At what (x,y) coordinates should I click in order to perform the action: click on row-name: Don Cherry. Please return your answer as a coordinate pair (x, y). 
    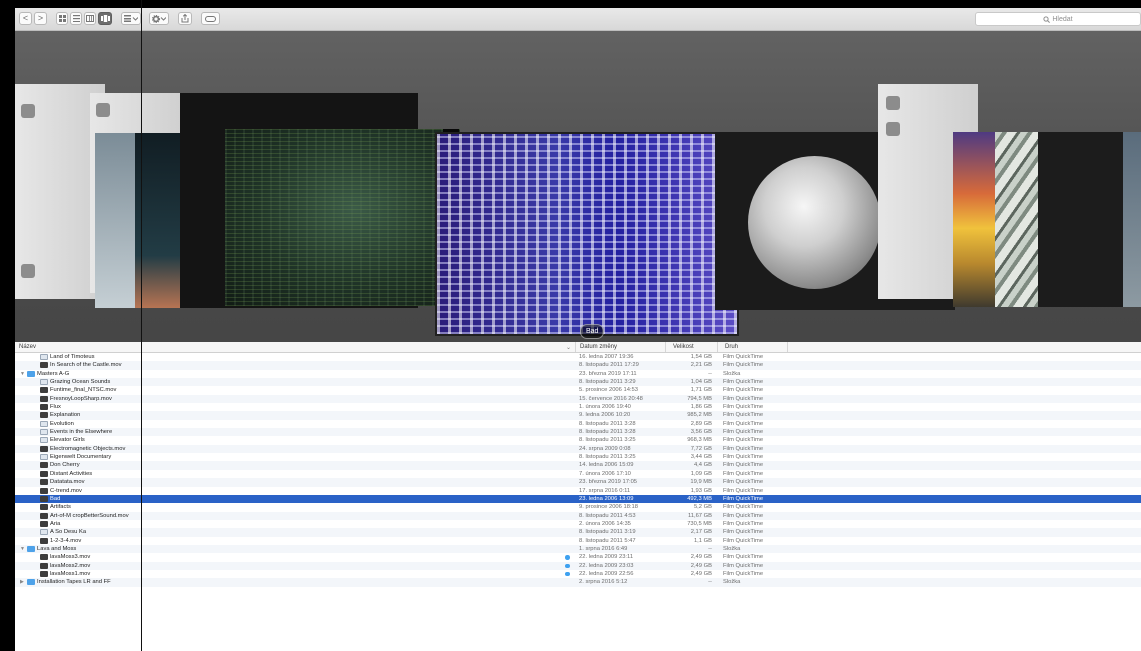
    Looking at the image, I should click on (65, 465).